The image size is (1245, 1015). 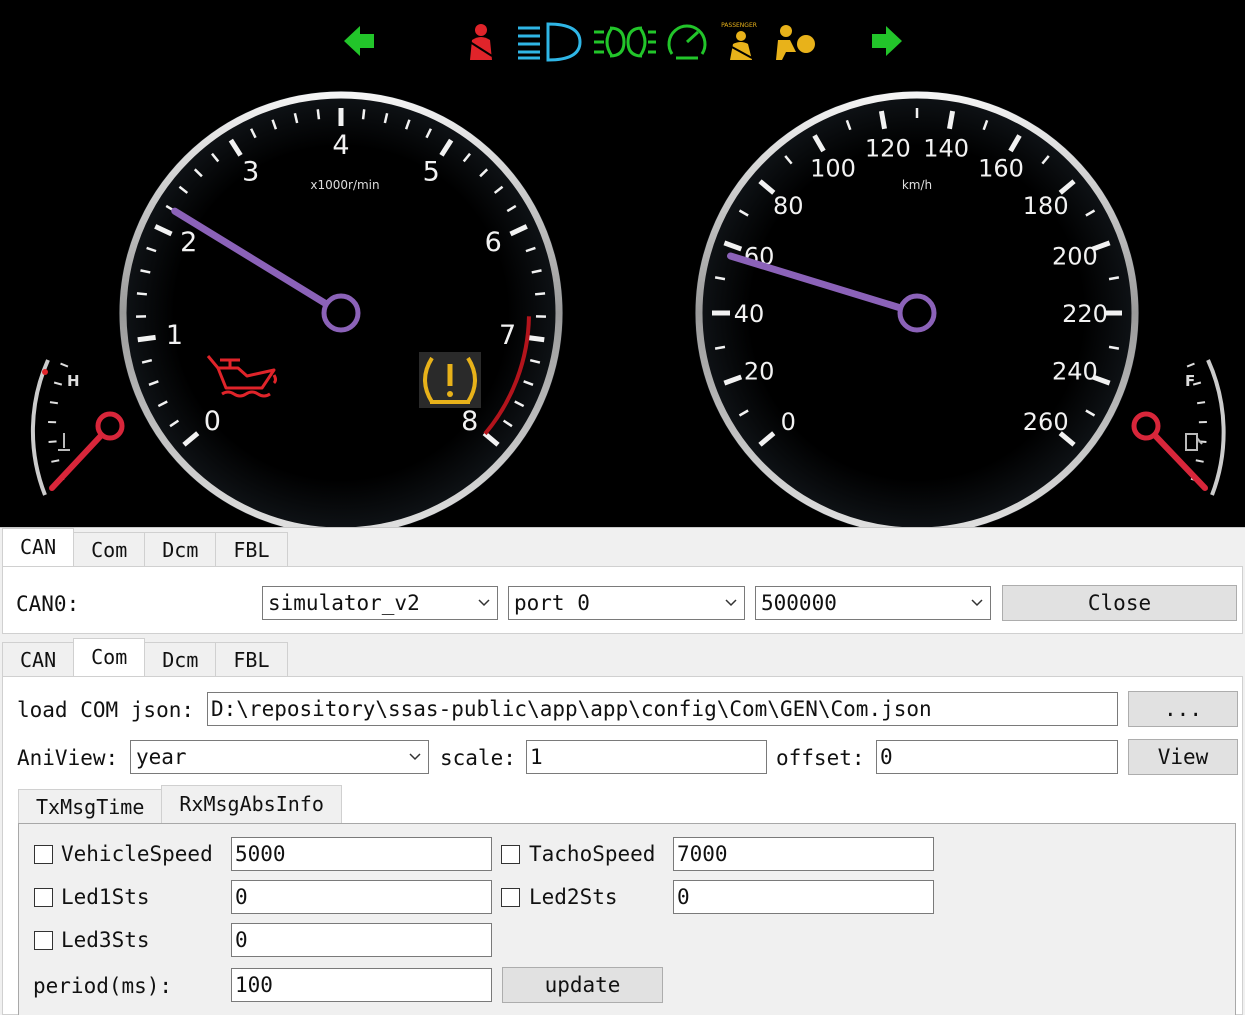 What do you see at coordinates (1001, 169) in the screenshot?
I see `scale-label: 160` at bounding box center [1001, 169].